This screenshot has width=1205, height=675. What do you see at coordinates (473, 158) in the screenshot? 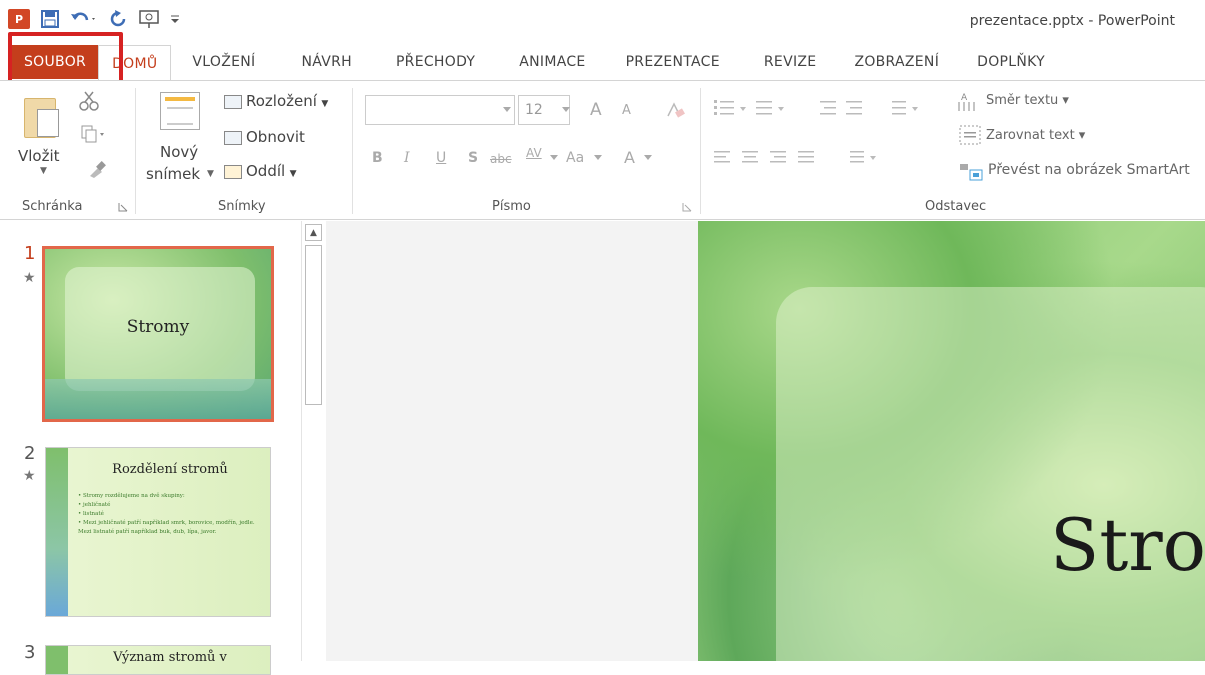
I see `shadow-button: S` at bounding box center [473, 158].